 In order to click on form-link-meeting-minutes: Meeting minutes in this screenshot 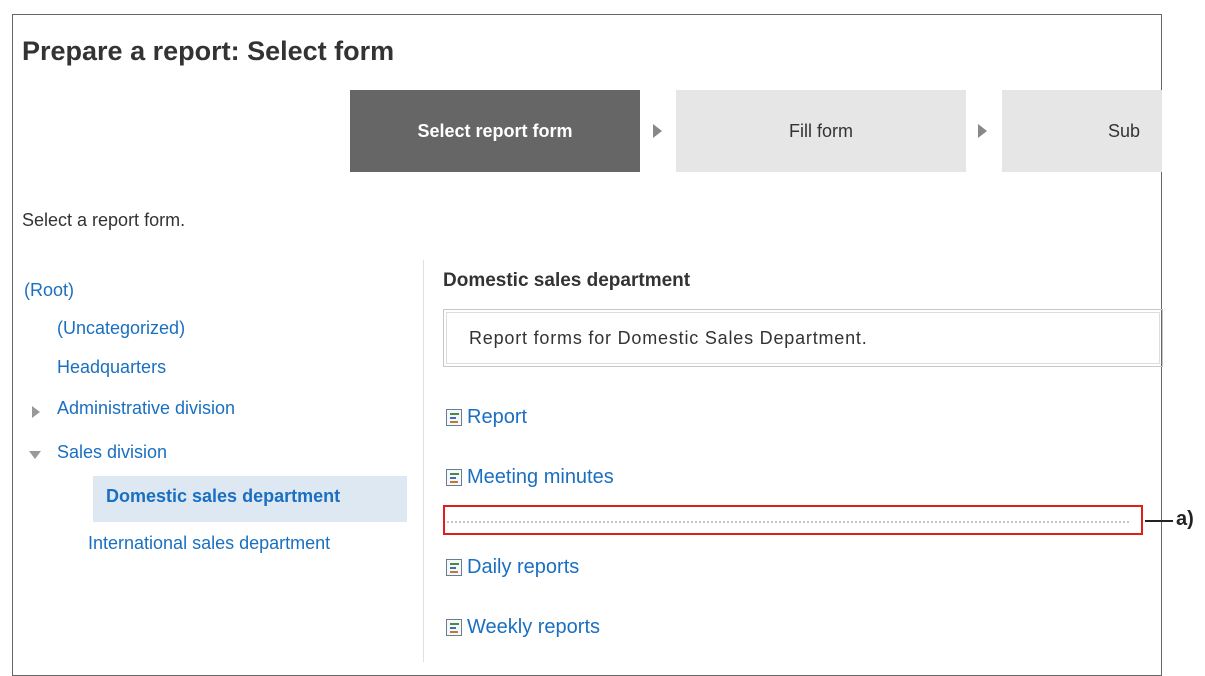, I will do `click(530, 477)`.